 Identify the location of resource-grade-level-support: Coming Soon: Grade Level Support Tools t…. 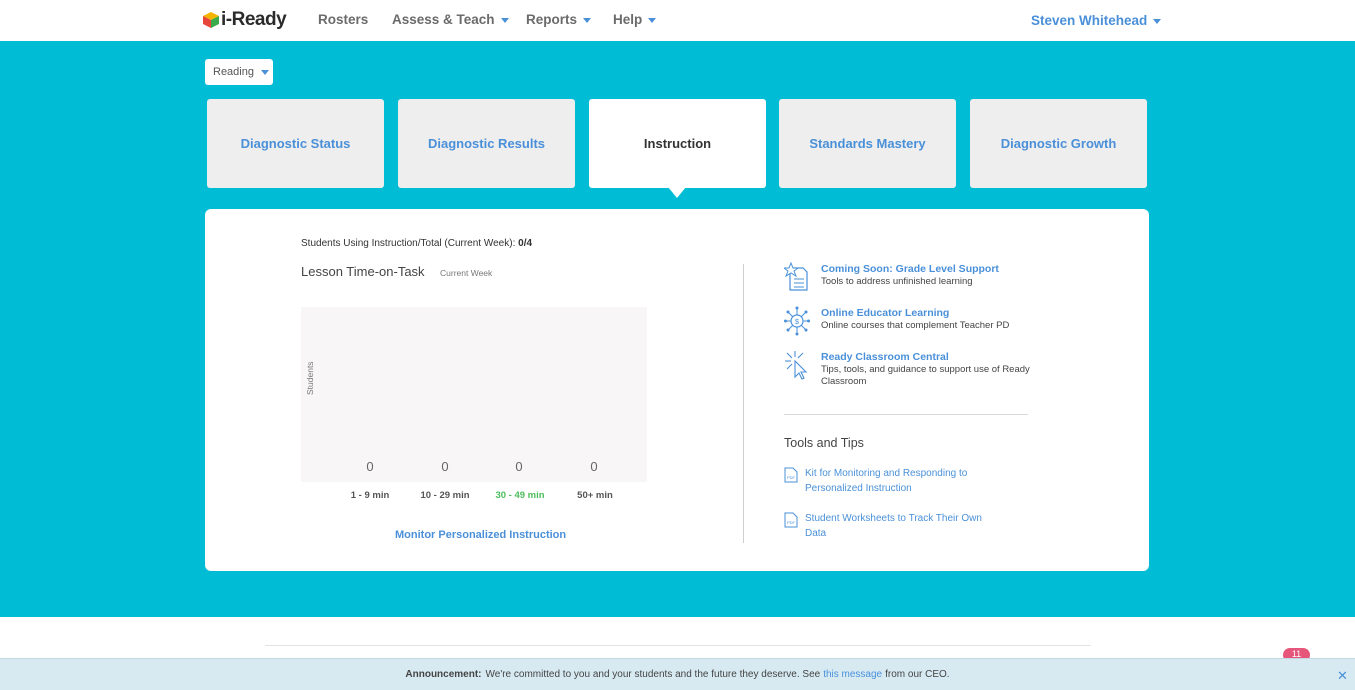
(907, 277).